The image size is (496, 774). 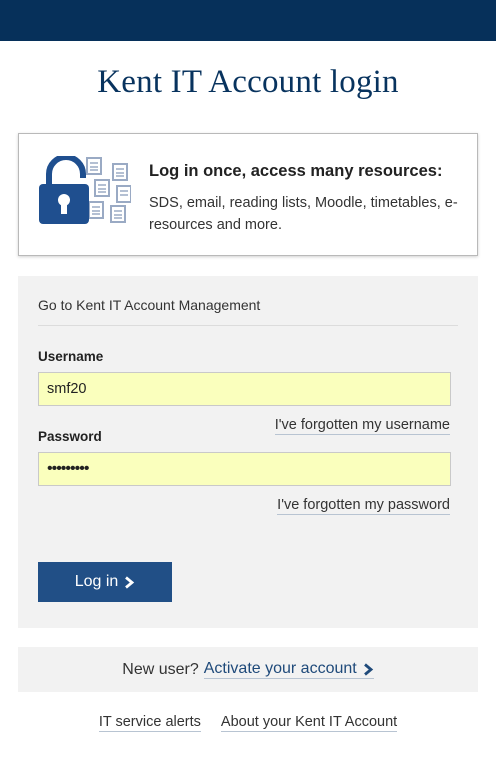 I want to click on account-management-link: Go to Kent IT Account Management, so click(x=149, y=305).